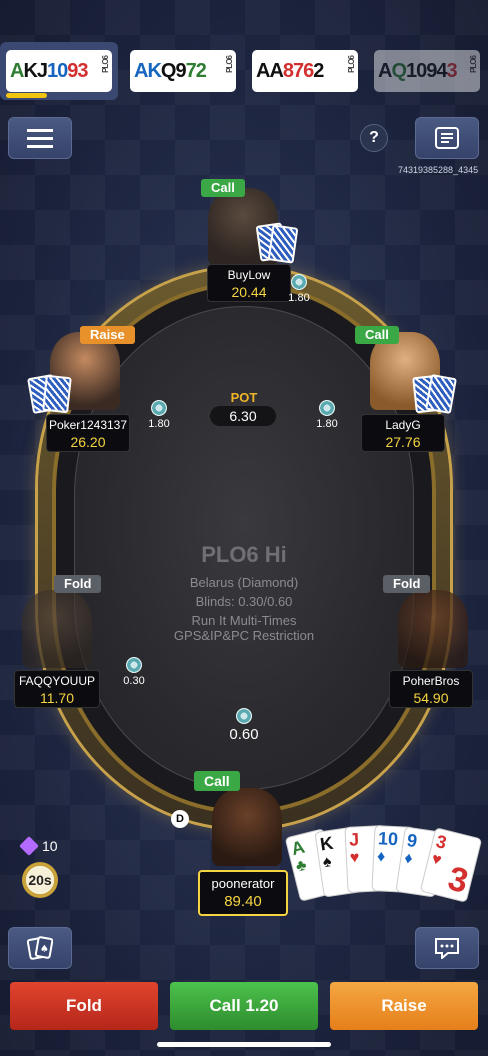 This screenshot has height=1056, width=488. I want to click on tab-hand: A K J 10 9 3 PLO6, so click(59, 71).